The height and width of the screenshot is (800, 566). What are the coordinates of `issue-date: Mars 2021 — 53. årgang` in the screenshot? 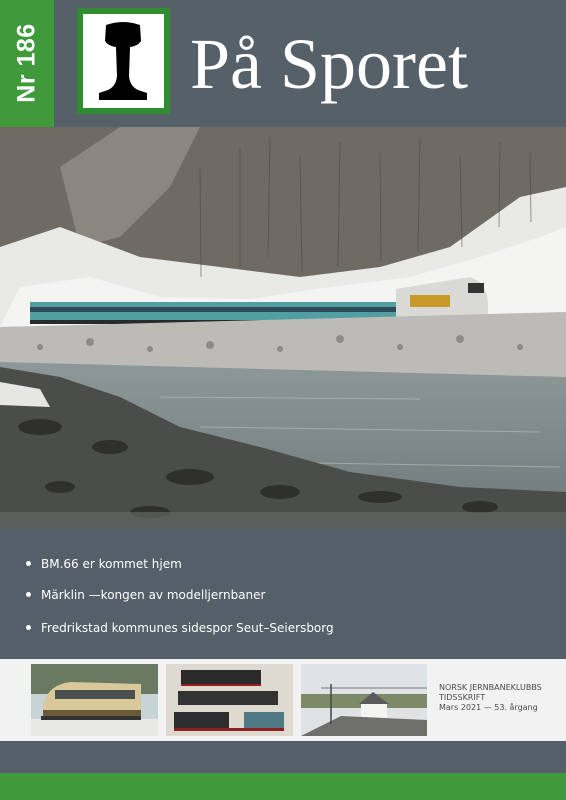 It's located at (488, 707).